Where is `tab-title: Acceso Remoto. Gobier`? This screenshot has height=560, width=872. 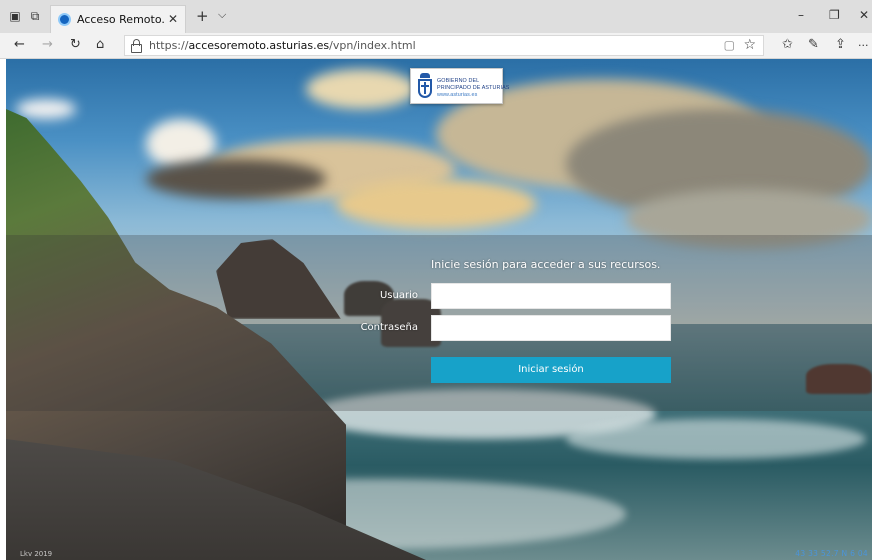
tab-title: Acceso Remoto. Gobier is located at coordinates (122, 19).